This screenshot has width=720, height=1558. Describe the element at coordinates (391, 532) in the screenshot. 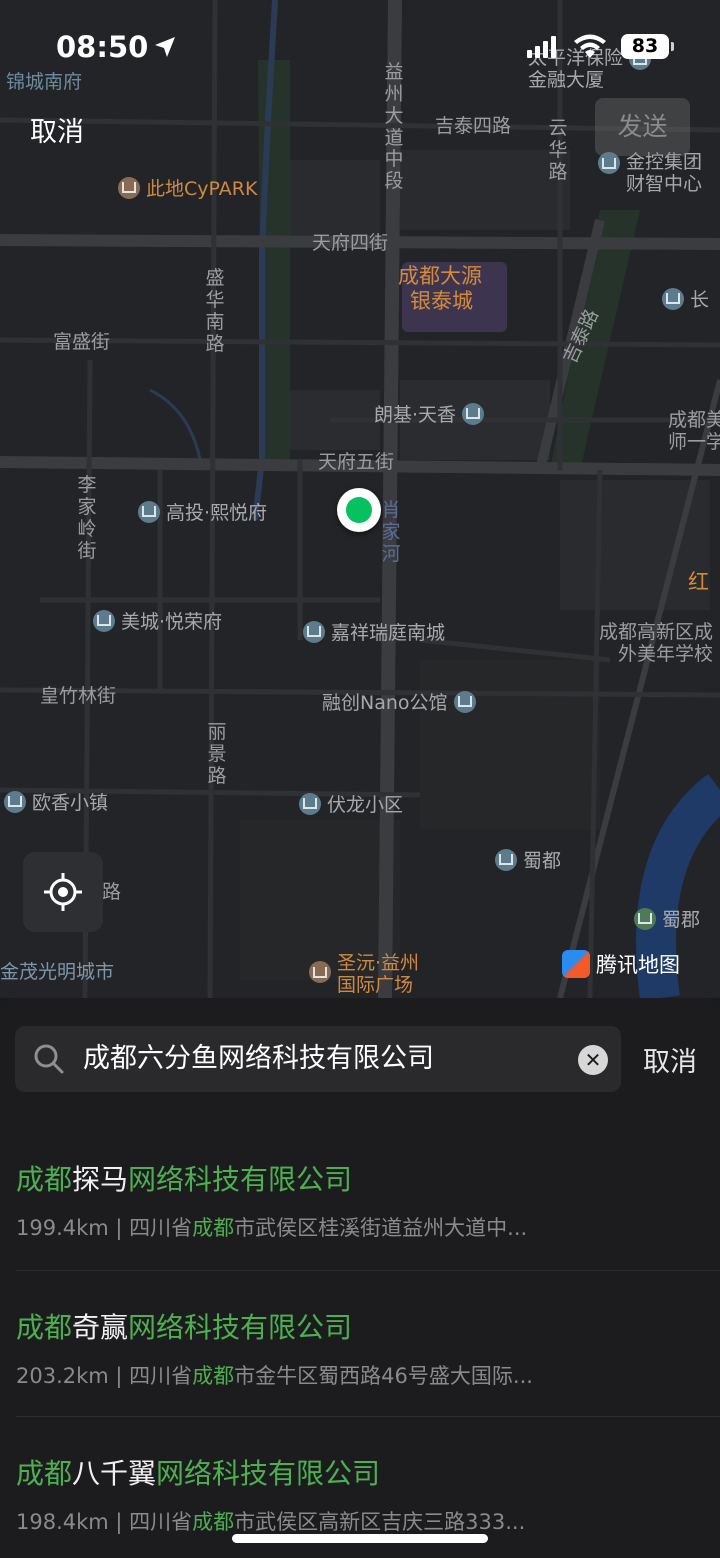

I see `river-label: 肖家河` at that location.